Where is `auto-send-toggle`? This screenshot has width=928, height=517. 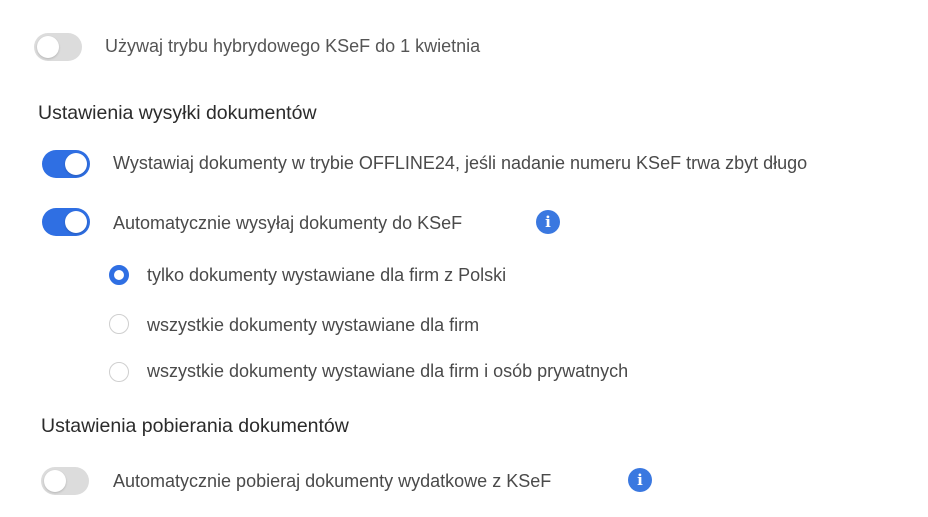
auto-send-toggle is located at coordinates (66, 222).